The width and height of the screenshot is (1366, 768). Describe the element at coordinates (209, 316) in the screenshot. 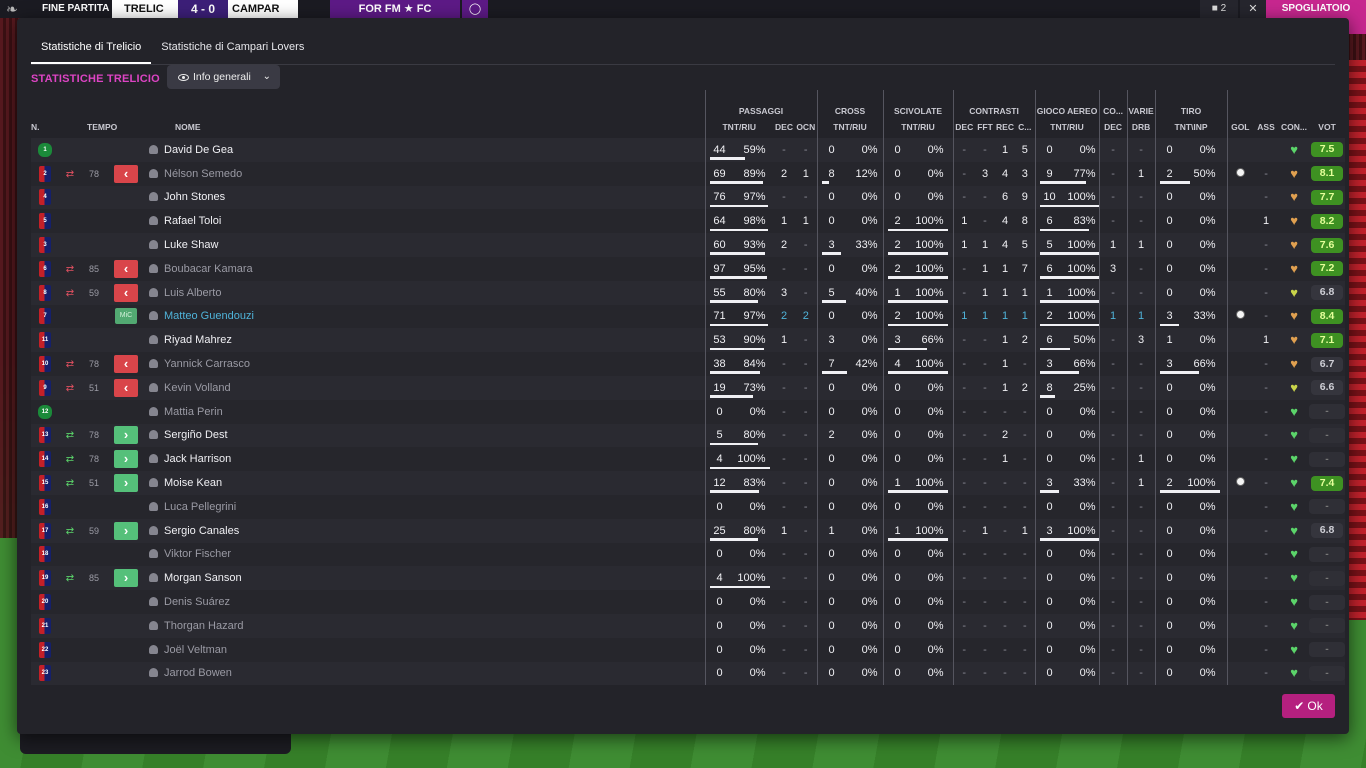

I see `player-name: Matteo Guendouzi` at that location.